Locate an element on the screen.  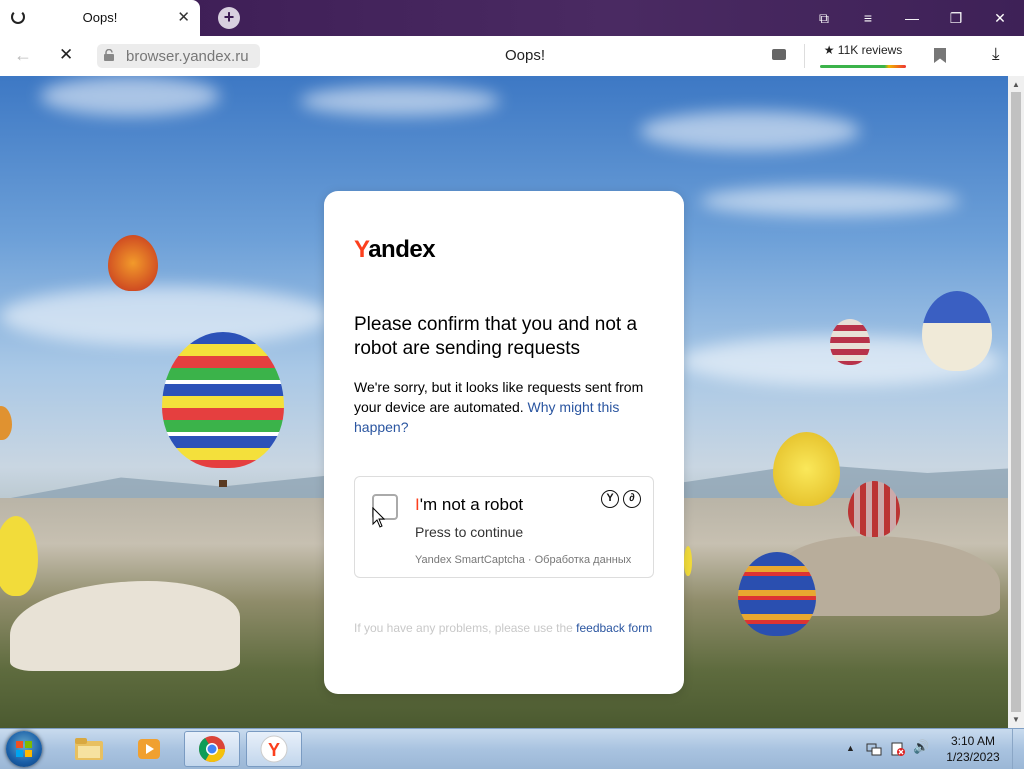
logo-rest: andex is located at coordinates (402, 249).